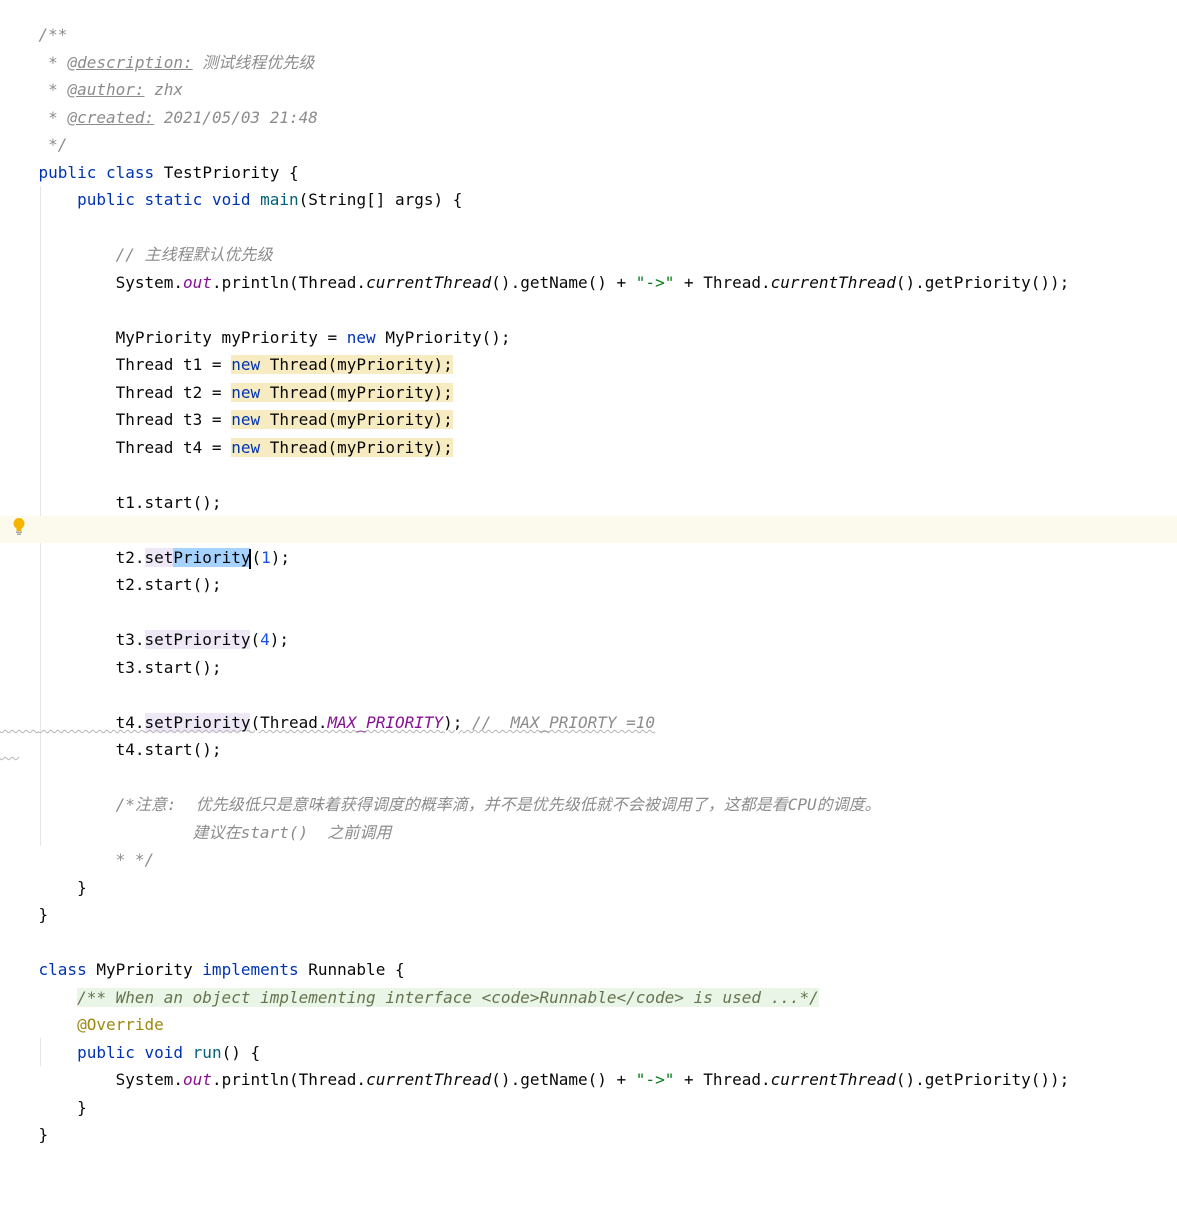  I want to click on code-line: Thread t3 = new Thread(myPriority);, so click(284, 419).